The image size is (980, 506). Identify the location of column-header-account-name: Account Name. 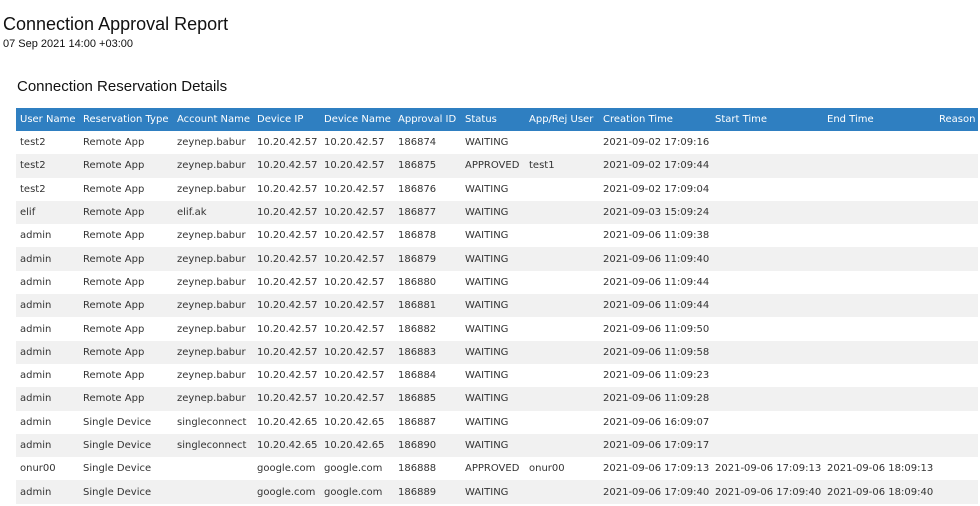
(213, 119).